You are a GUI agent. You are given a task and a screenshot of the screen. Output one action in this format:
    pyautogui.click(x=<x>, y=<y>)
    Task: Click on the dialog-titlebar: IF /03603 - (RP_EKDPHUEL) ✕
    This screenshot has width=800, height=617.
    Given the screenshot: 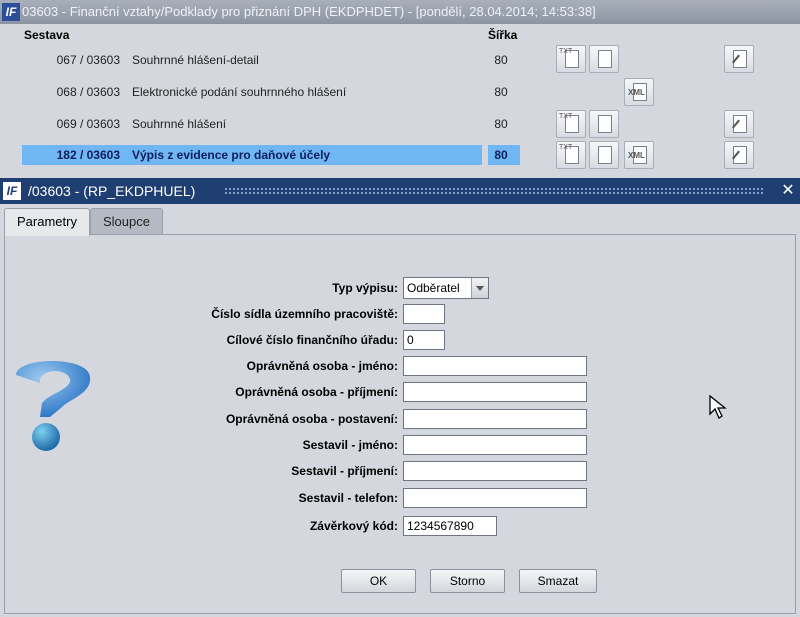 What is the action you would take?
    pyautogui.click(x=400, y=191)
    